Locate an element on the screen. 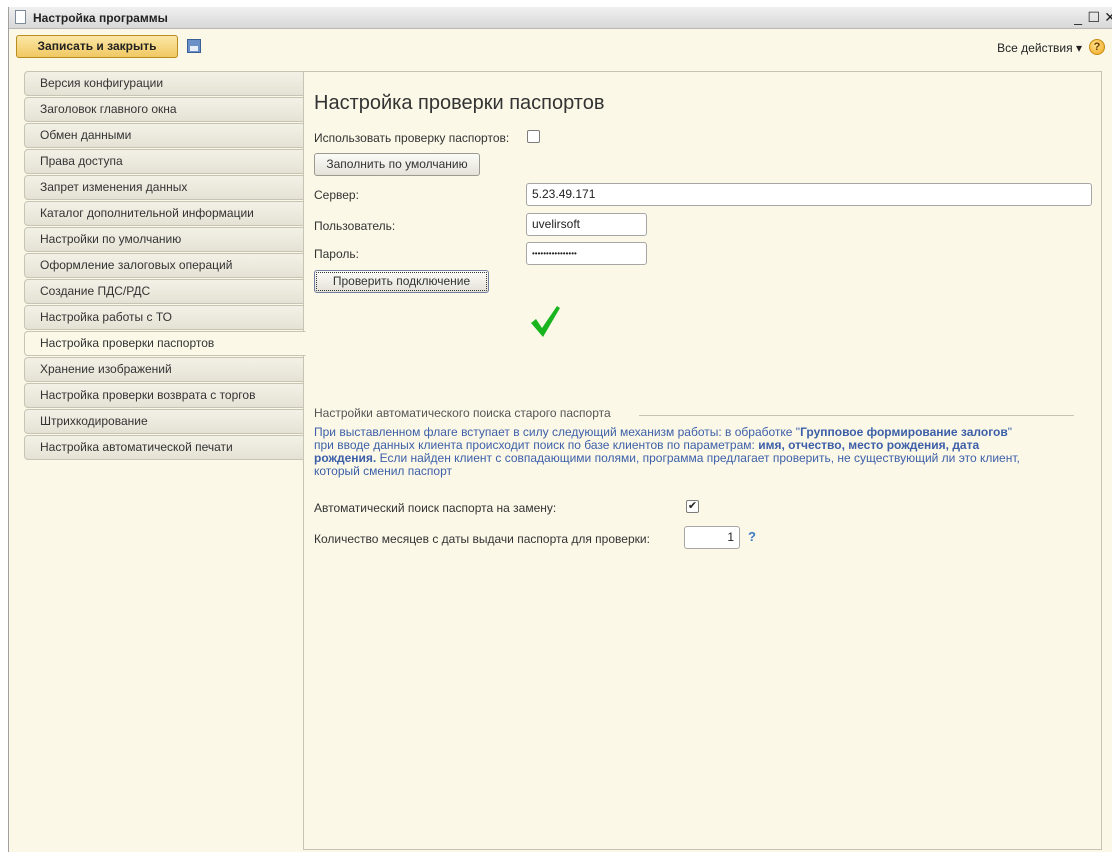 Image resolution: width=1112 pixels, height=852 pixels. info-processing-name: Групповое формирование залогов is located at coordinates (904, 432).